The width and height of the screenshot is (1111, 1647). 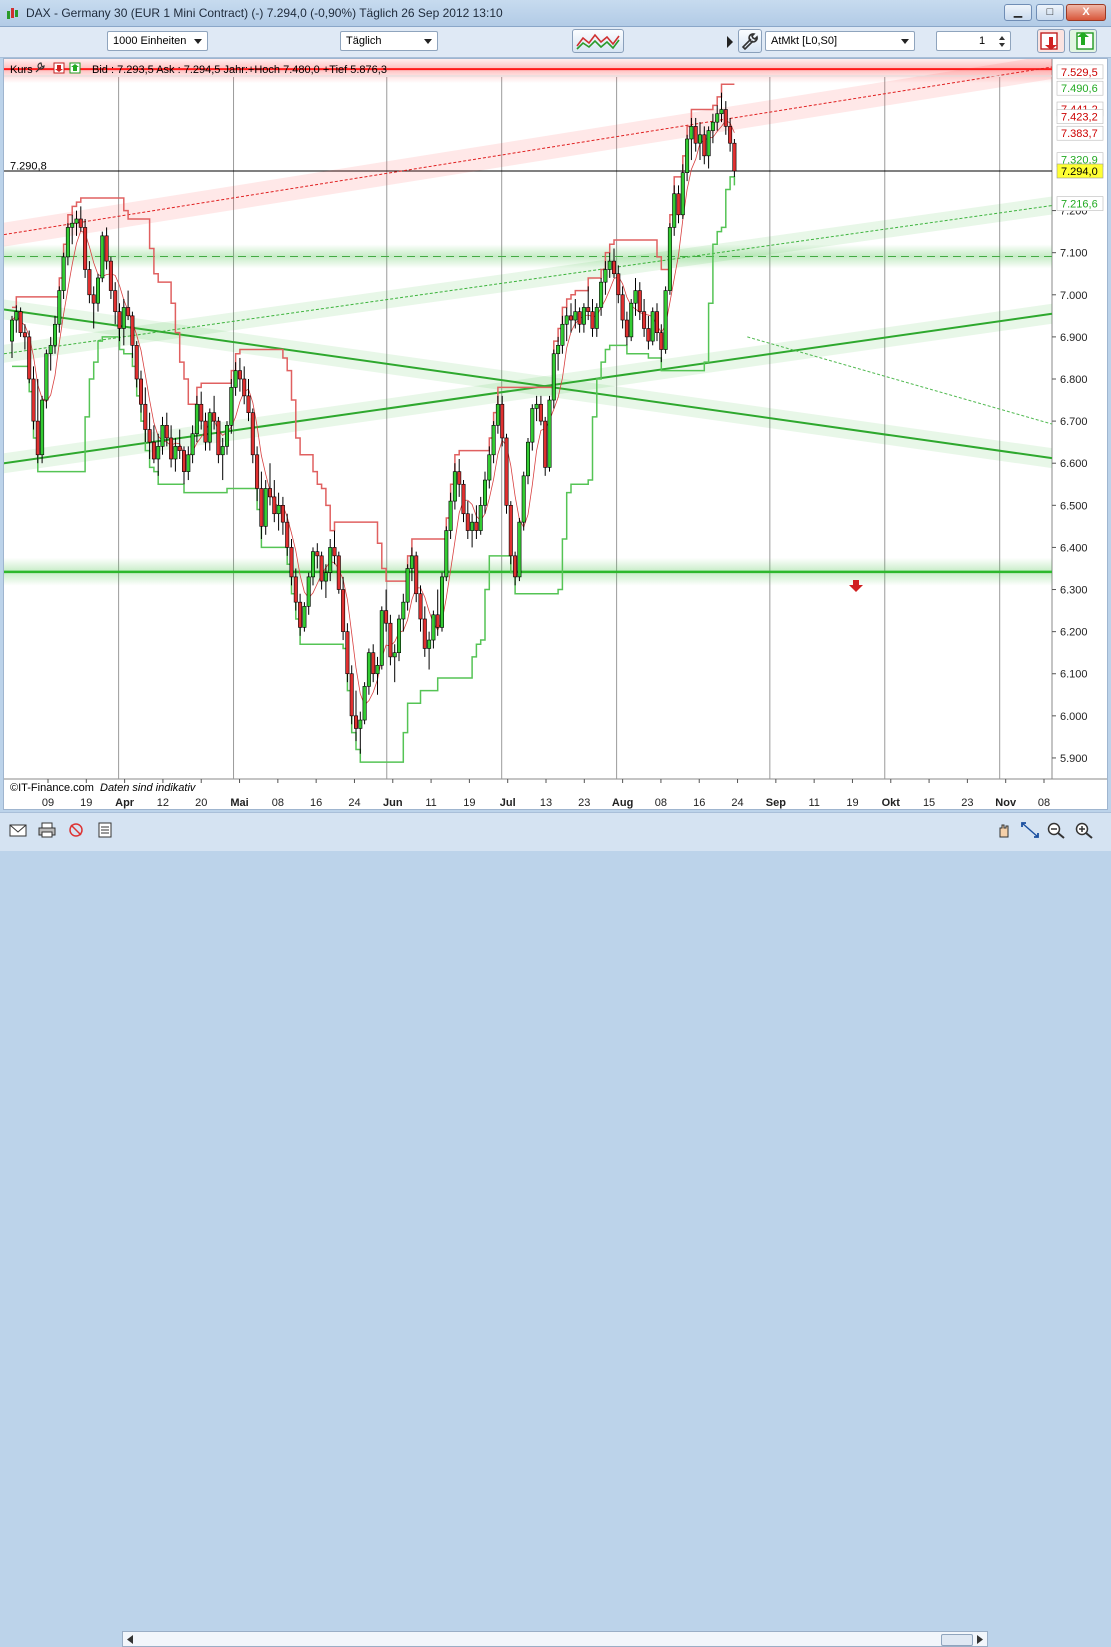 I want to click on units-select: 1000 Einheiten, so click(x=157, y=41).